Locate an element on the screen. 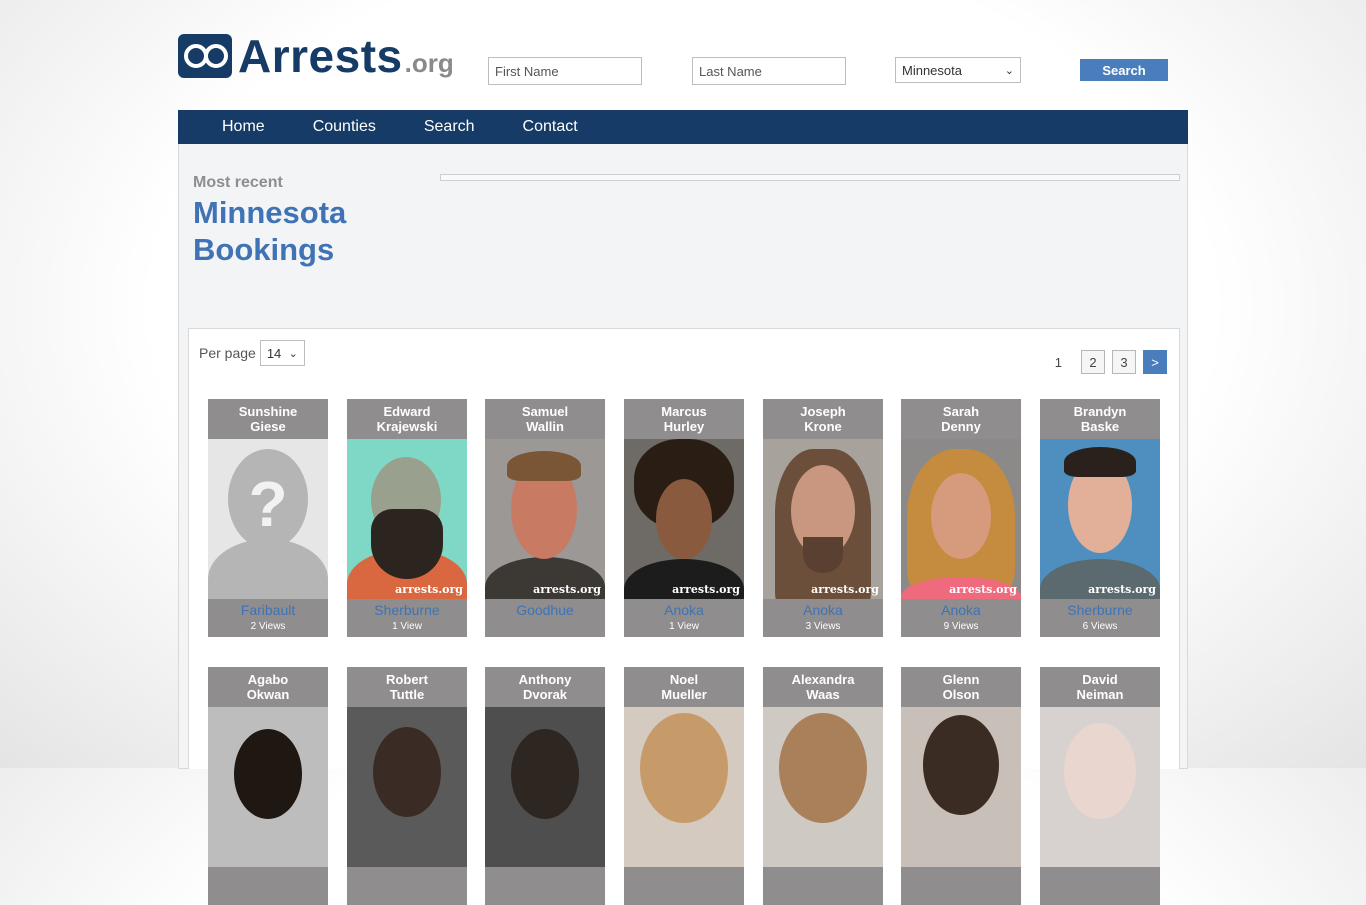 The image size is (1366, 905). per-page-select: 14 ⌄ is located at coordinates (282, 353).